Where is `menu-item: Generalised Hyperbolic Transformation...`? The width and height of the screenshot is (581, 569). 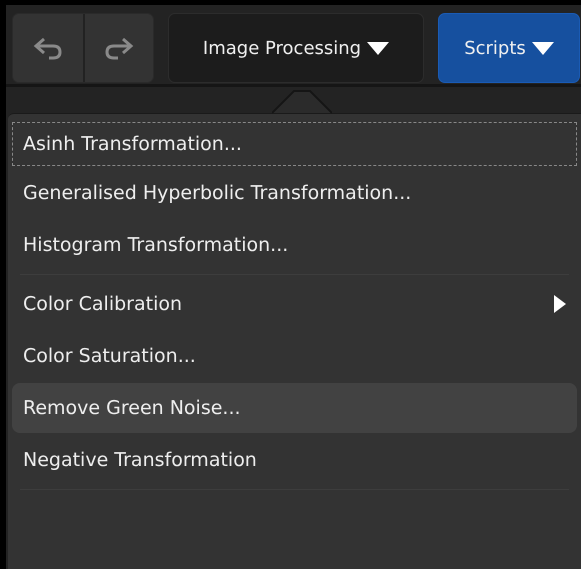 menu-item: Generalised Hyperbolic Transformation... is located at coordinates (294, 193).